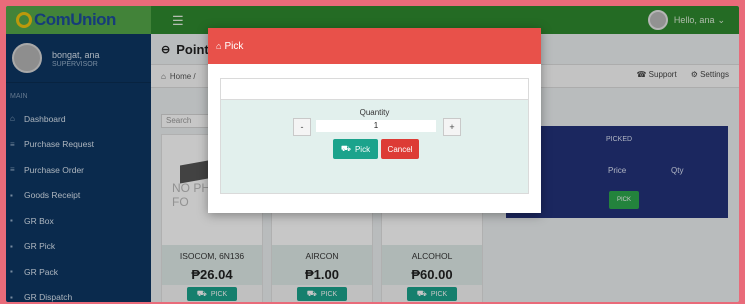 The image size is (745, 304). Describe the element at coordinates (376, 126) in the screenshot. I see `quantity-input: 1` at that location.